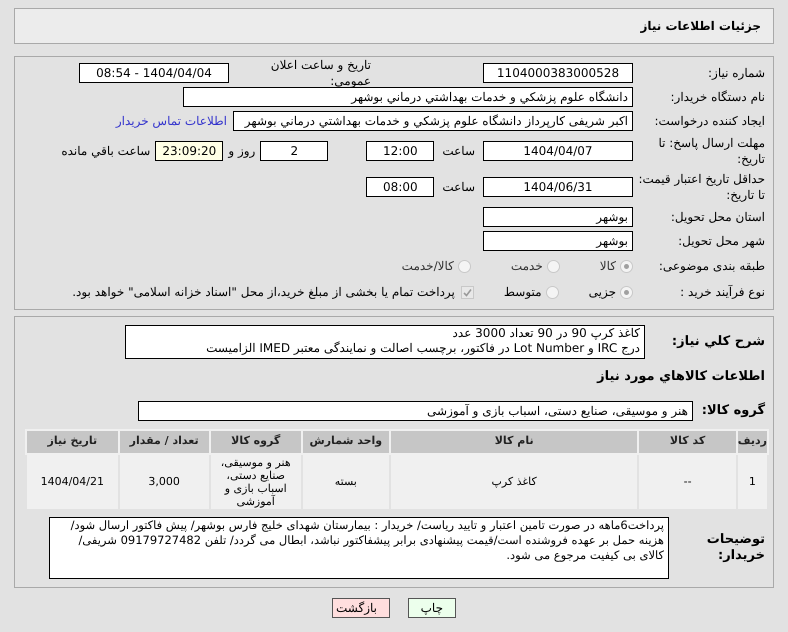  What do you see at coordinates (242, 151) in the screenshot?
I see `days-text: روز و` at bounding box center [242, 151].